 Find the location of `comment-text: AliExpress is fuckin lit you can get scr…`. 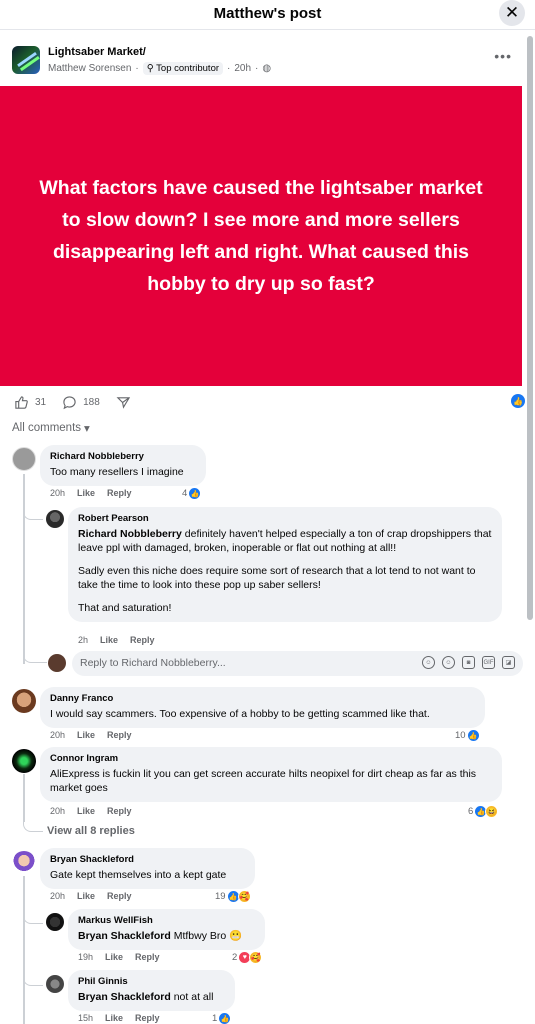

comment-text: AliExpress is fuckin lit you can get scr… is located at coordinates (263, 781).